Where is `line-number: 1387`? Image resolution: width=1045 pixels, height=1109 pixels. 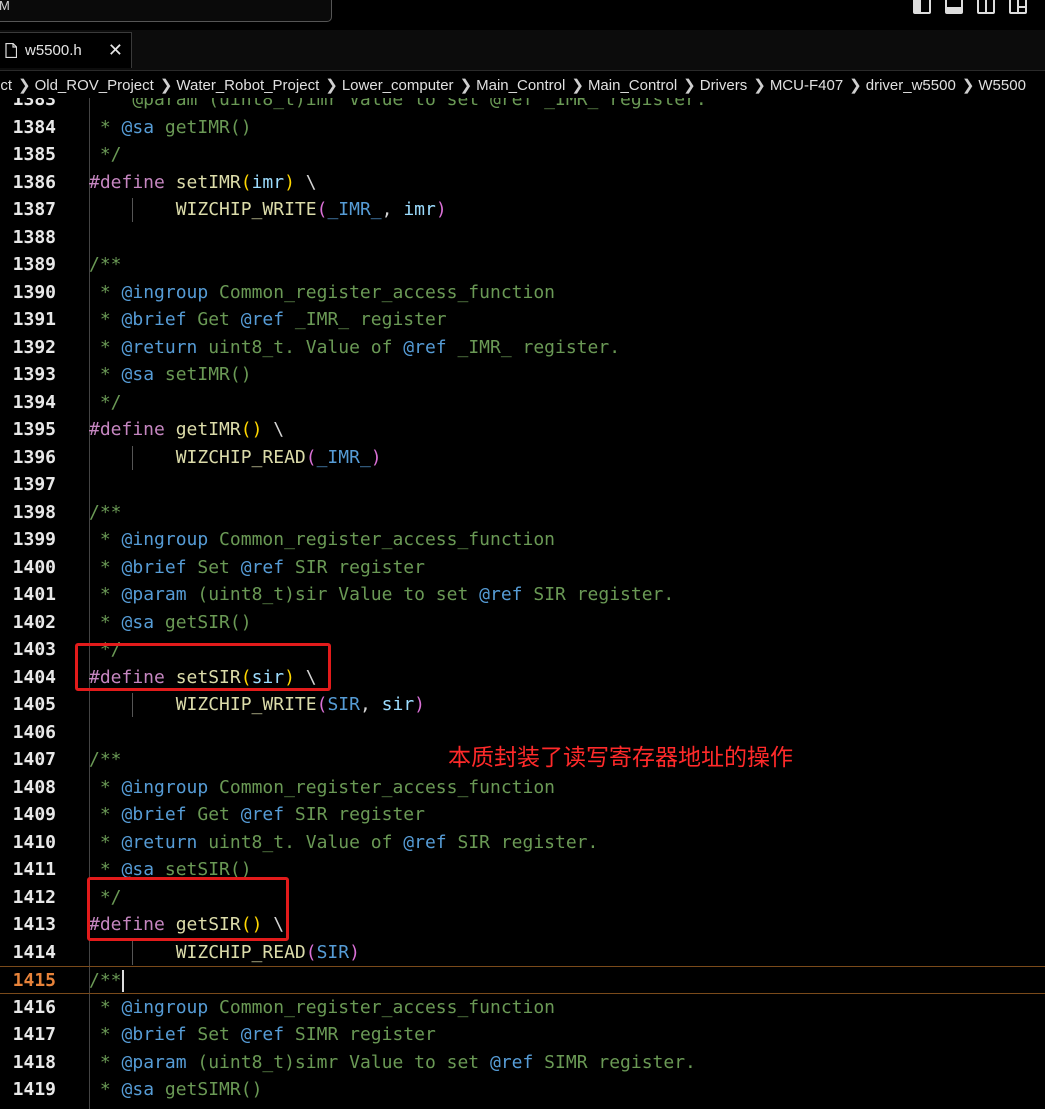
line-number: 1387 is located at coordinates (34, 209).